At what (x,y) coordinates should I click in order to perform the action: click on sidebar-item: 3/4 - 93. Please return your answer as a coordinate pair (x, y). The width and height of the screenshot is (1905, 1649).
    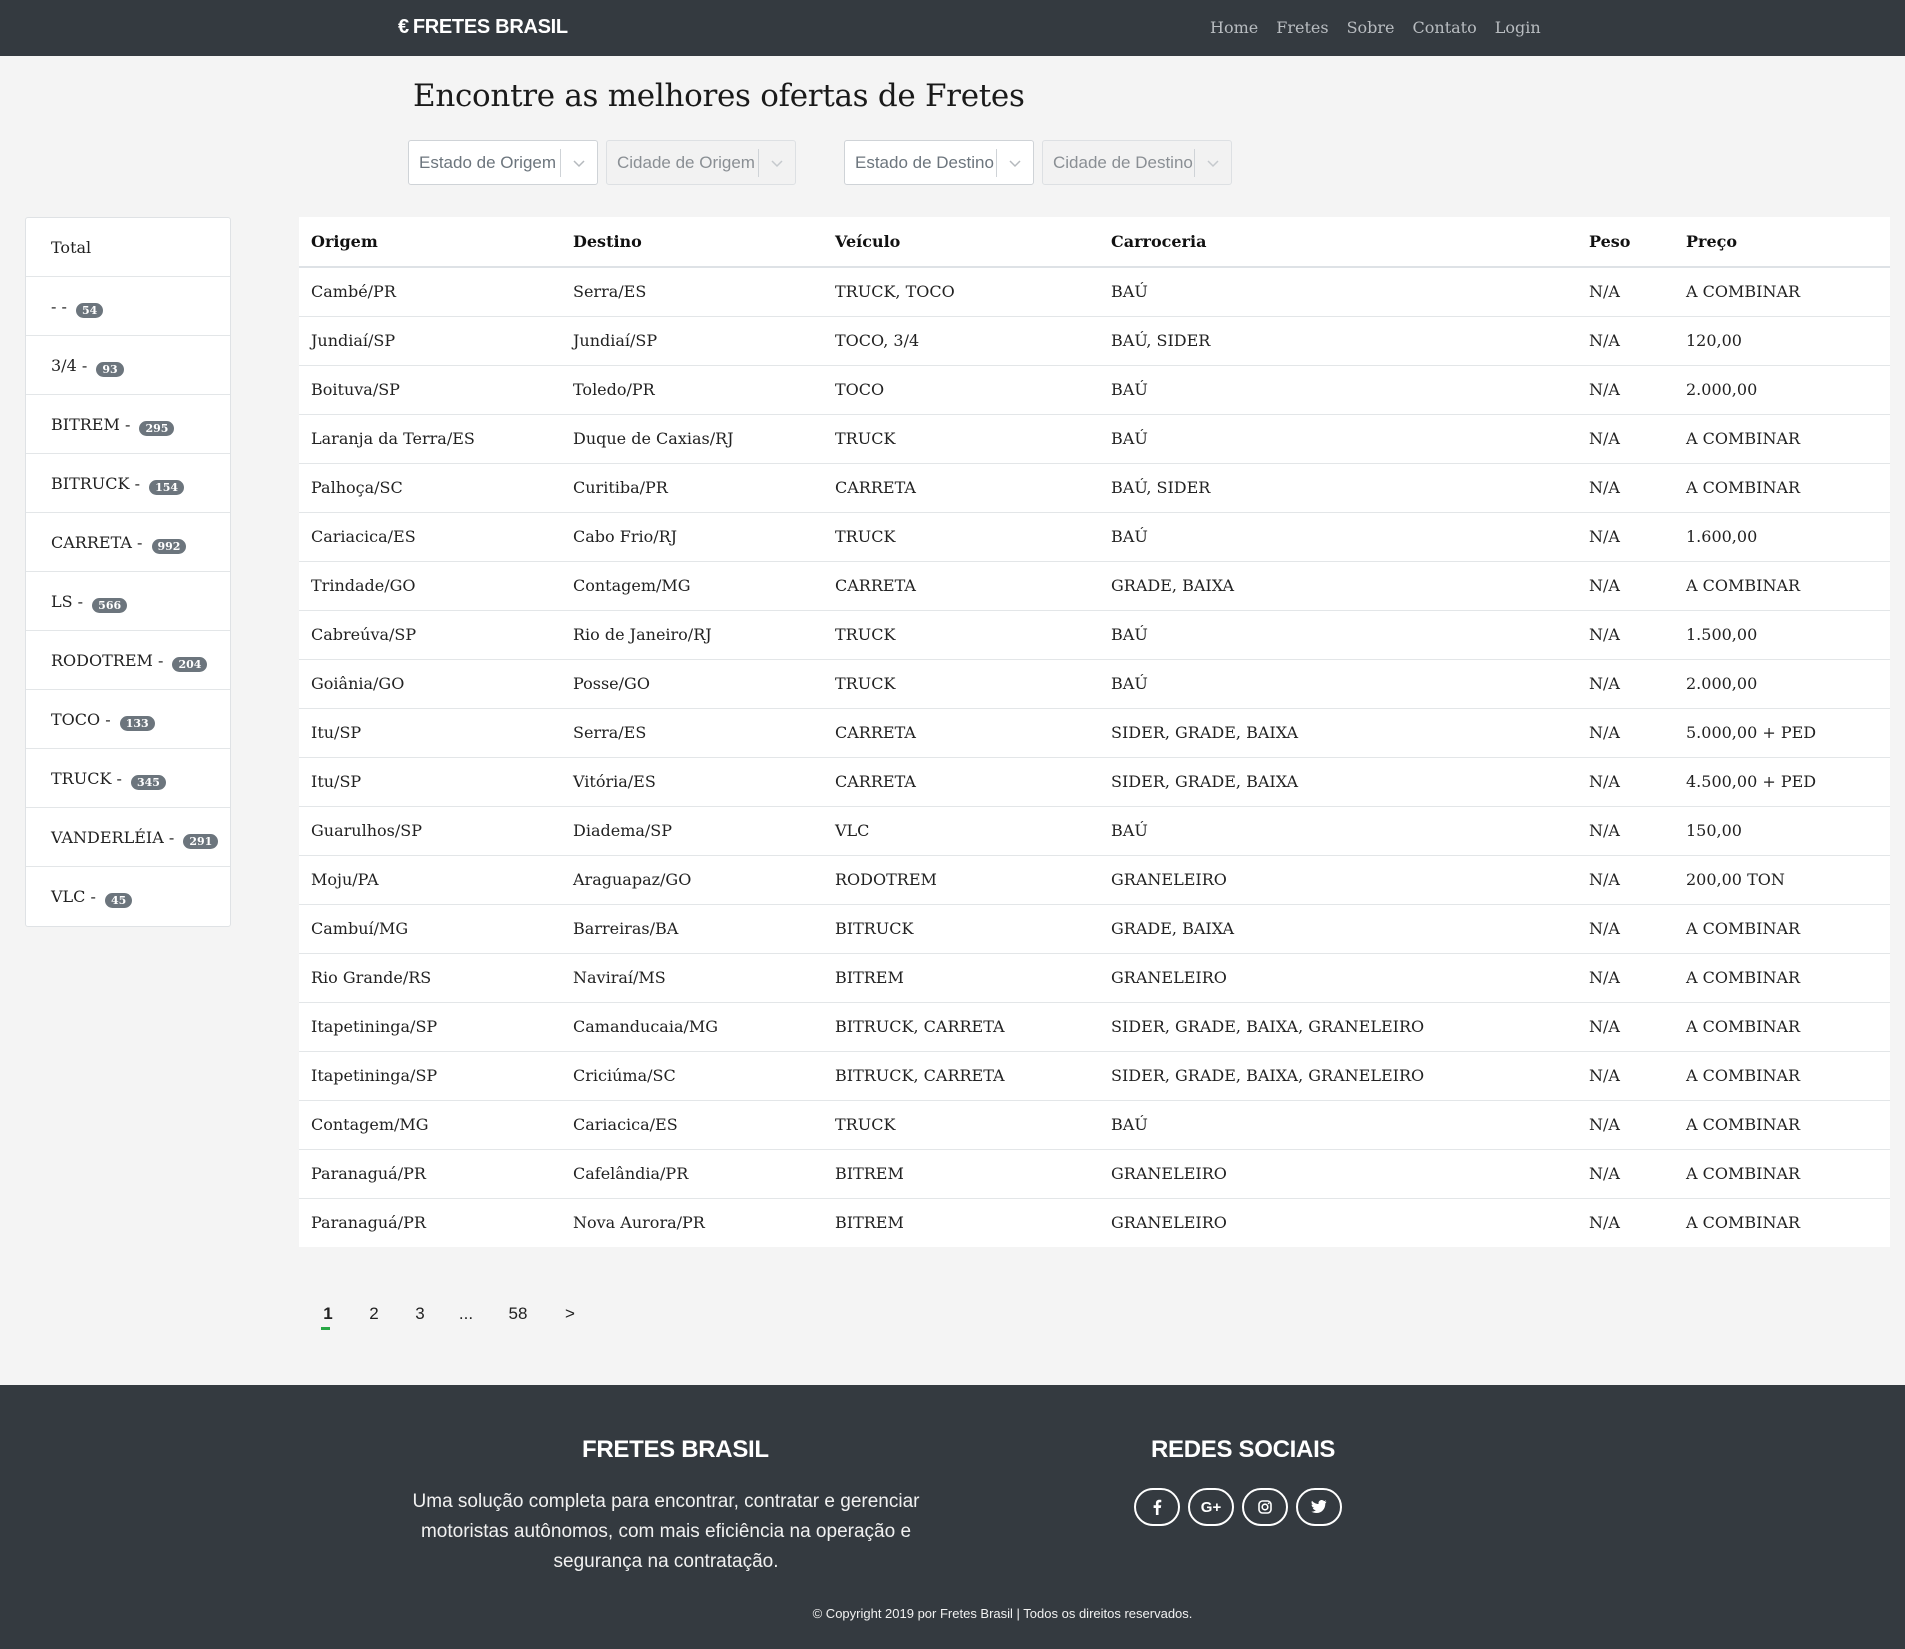
    Looking at the image, I should click on (128, 365).